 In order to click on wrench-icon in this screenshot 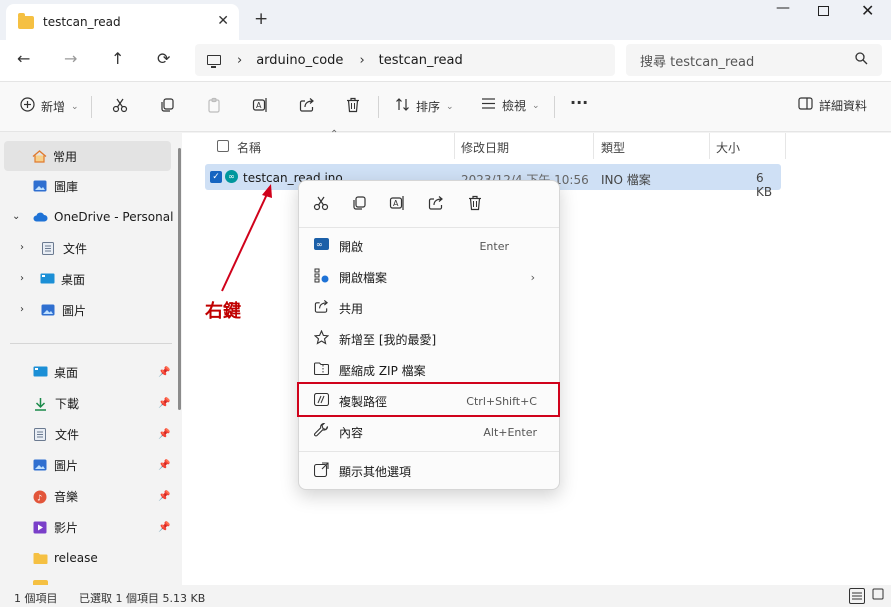, I will do `click(321, 432)`.